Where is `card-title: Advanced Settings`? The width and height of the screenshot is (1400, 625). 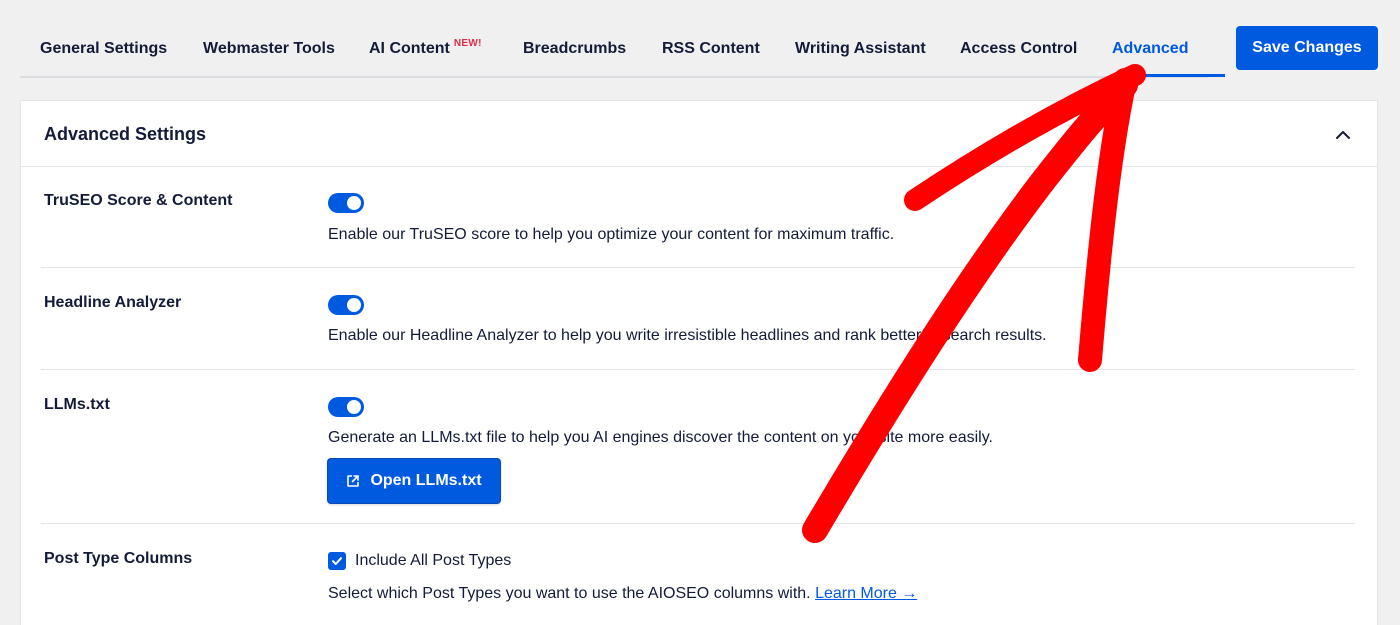
card-title: Advanced Settings is located at coordinates (125, 134).